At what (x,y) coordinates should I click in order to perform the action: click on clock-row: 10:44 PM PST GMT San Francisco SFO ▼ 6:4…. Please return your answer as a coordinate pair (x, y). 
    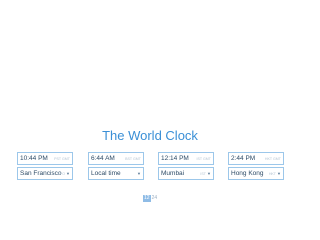
    Looking at the image, I should click on (151, 167).